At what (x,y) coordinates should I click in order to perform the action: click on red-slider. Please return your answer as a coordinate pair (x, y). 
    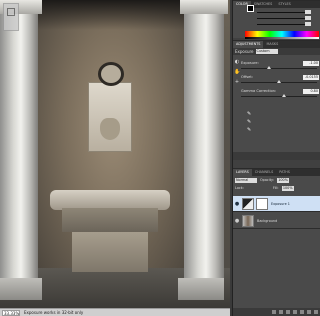
    Looking at the image, I should click on (284, 12).